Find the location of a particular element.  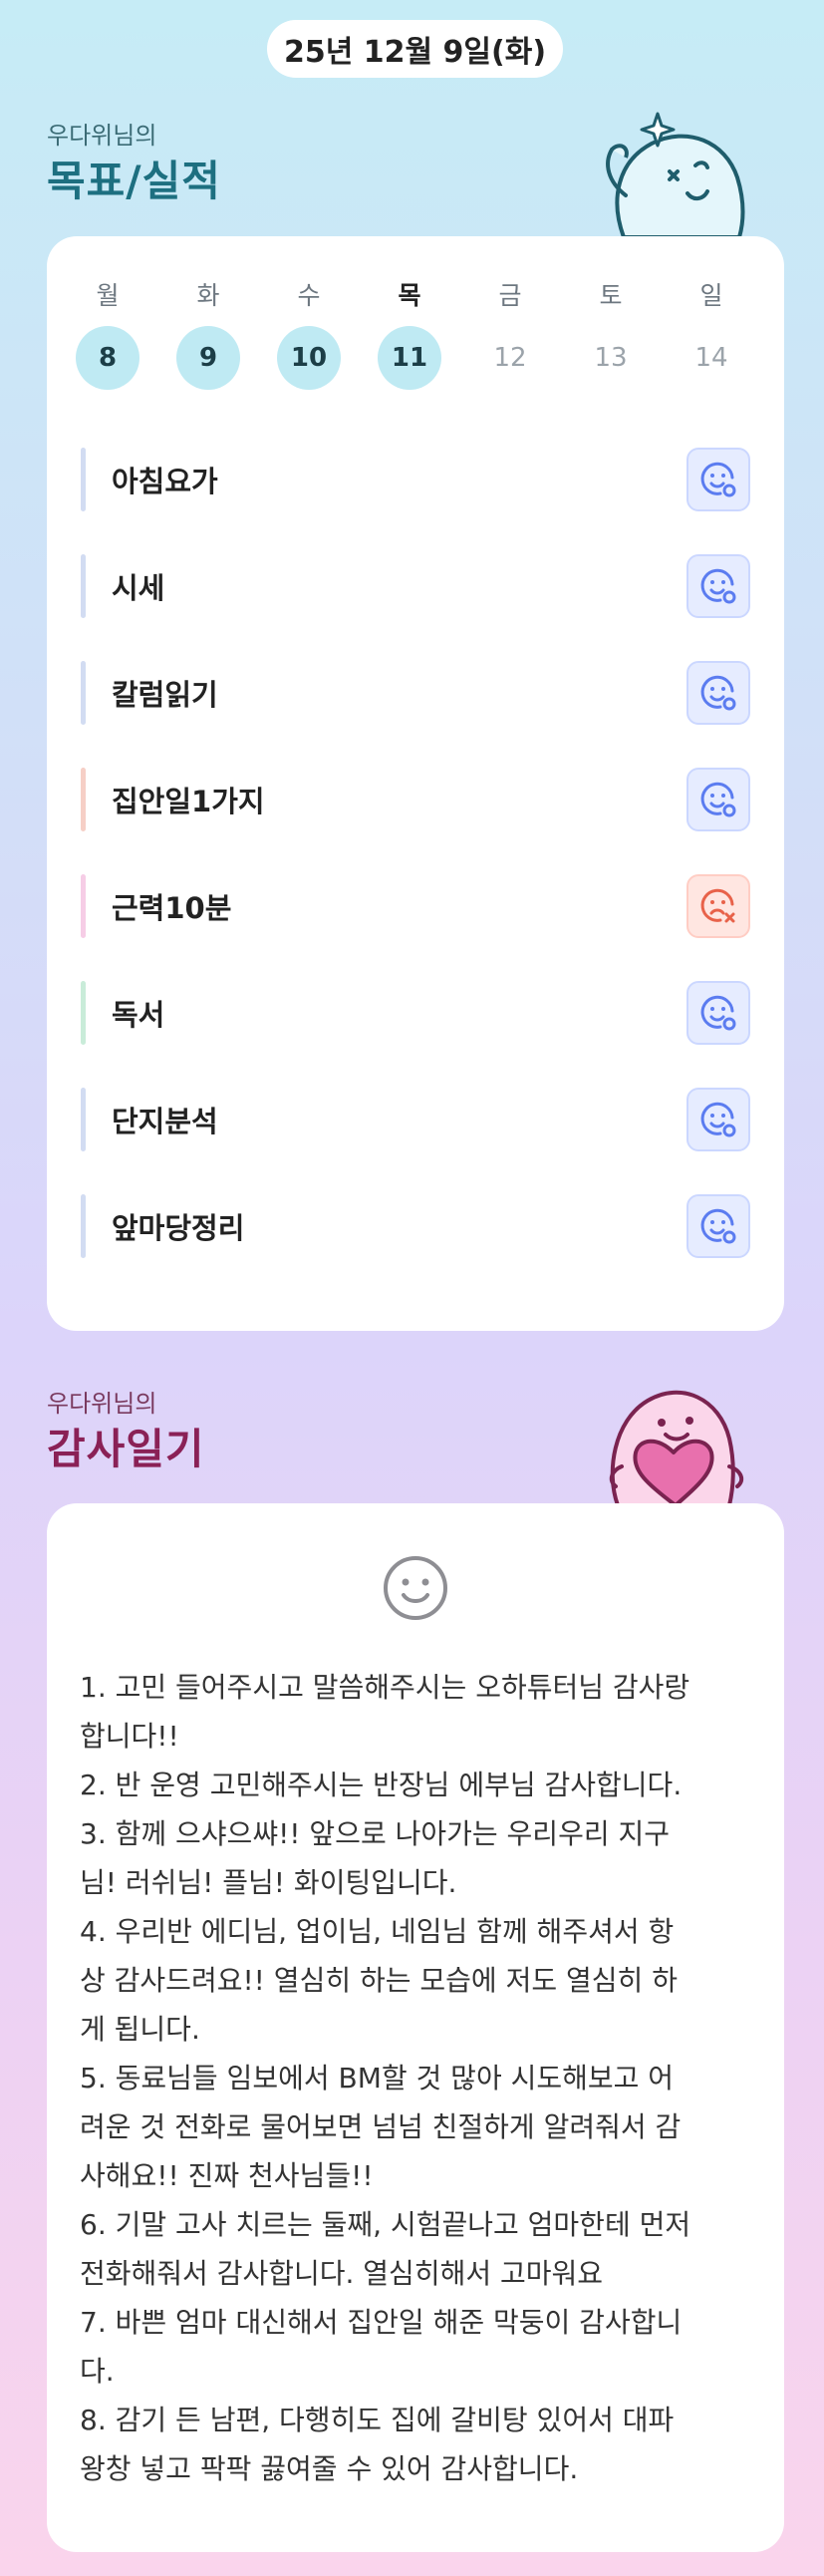

day-name-fri: 금 is located at coordinates (510, 295).